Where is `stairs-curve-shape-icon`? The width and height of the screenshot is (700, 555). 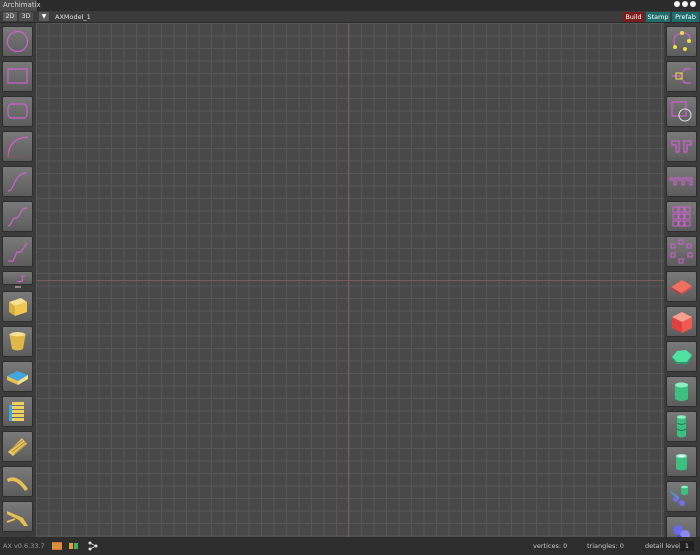 stairs-curve-shape-icon is located at coordinates (17, 217).